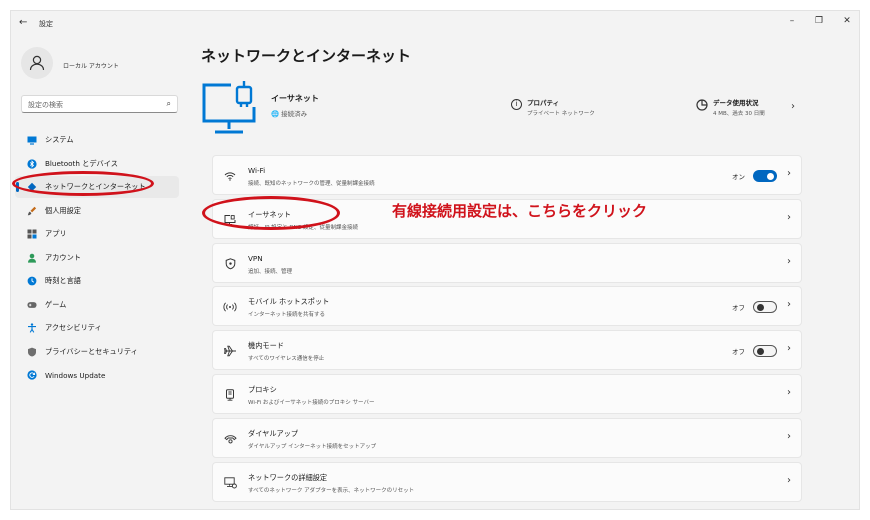 The image size is (870, 520). What do you see at coordinates (507, 350) in the screenshot?
I see `airplane-mode-card: 機内モード すべてのワイヤレス通信を停止 オフ ›` at bounding box center [507, 350].